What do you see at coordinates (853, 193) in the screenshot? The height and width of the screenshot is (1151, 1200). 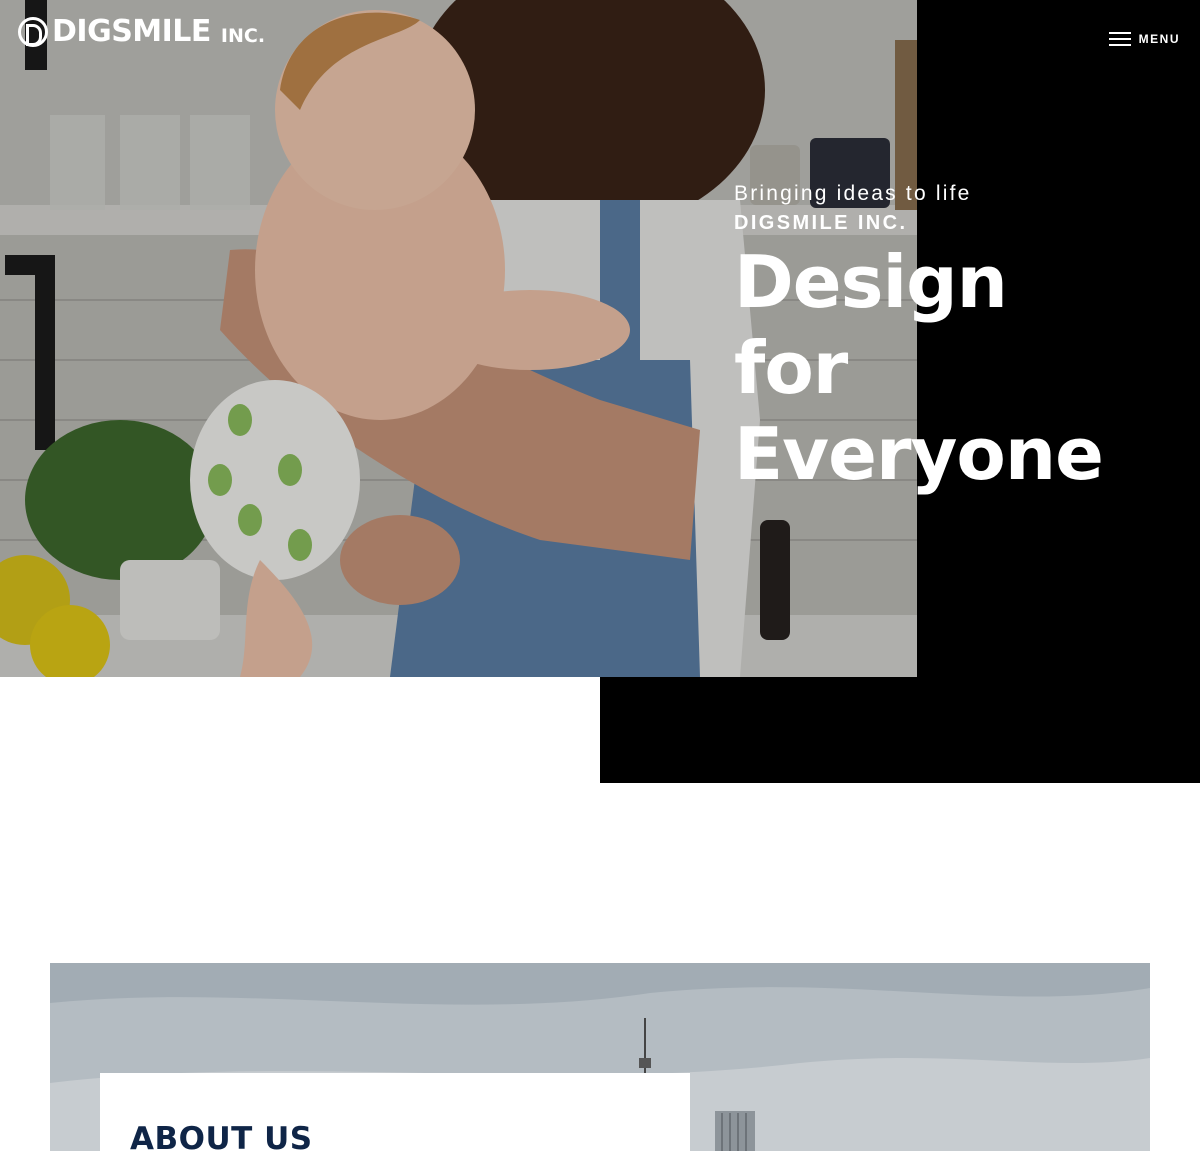 I see `hero-tagline: Bringing ideas to life` at bounding box center [853, 193].